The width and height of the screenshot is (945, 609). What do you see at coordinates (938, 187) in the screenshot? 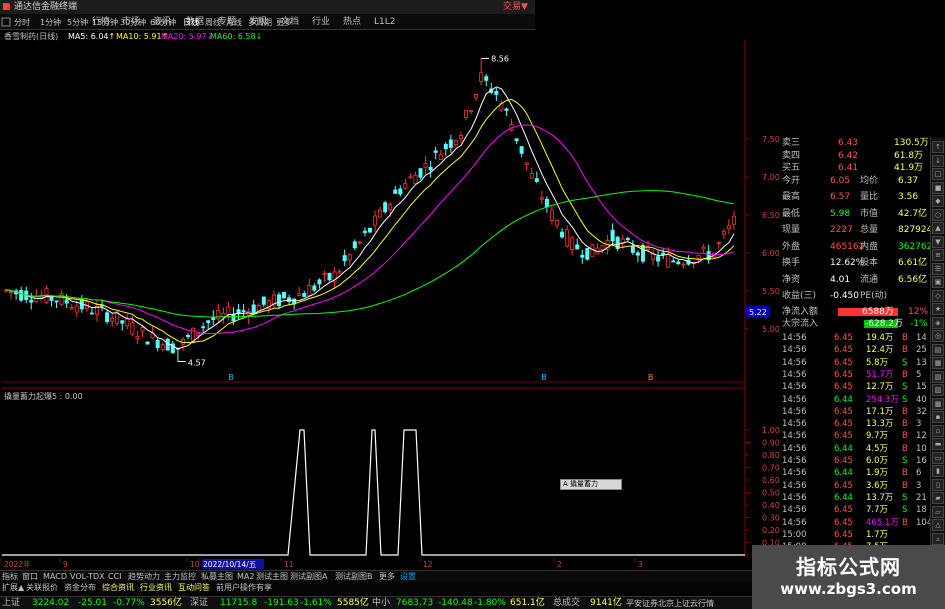
I see `toolbar-button: ■` at bounding box center [938, 187].